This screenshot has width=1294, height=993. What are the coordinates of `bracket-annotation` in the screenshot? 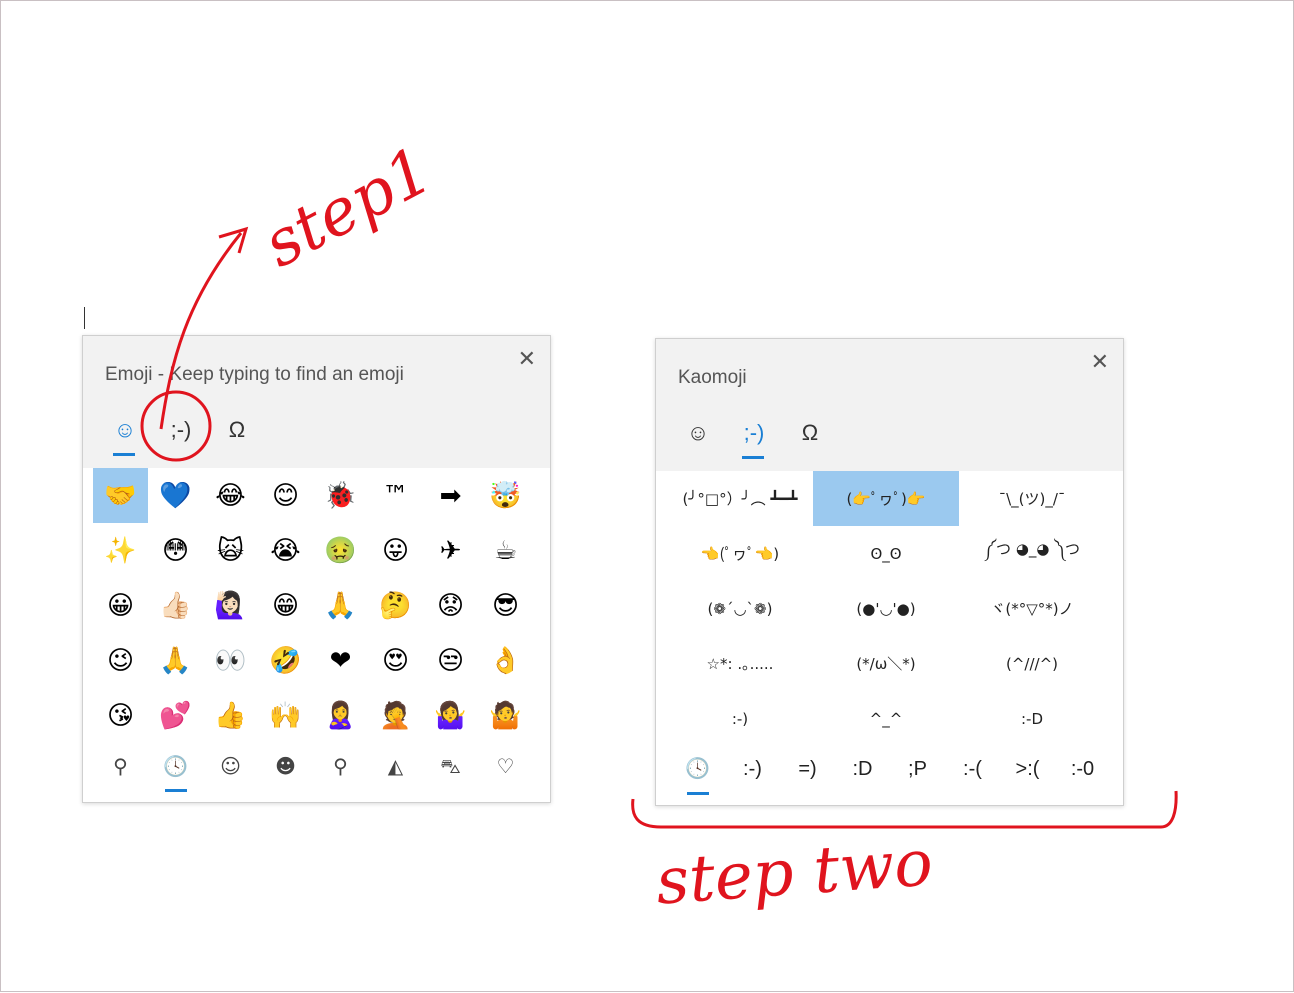 It's located at (904, 809).